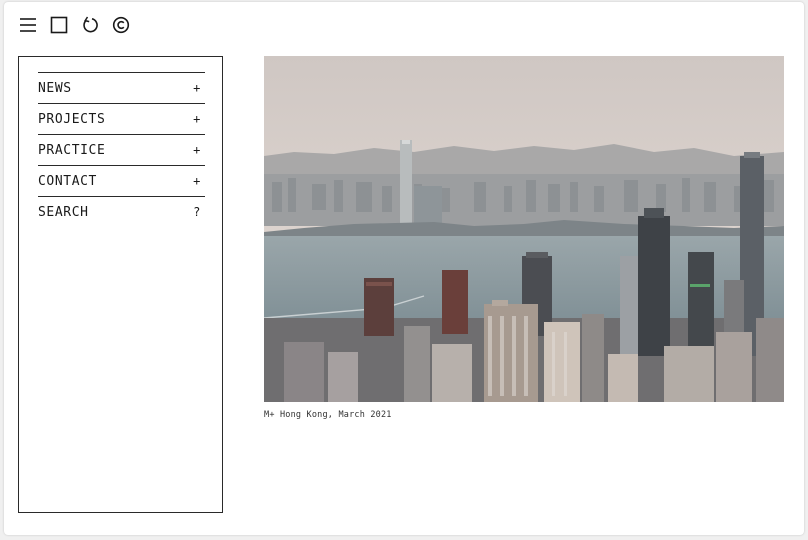 This screenshot has height=540, width=808. I want to click on nav-item-label: PRACTICE, so click(72, 150).